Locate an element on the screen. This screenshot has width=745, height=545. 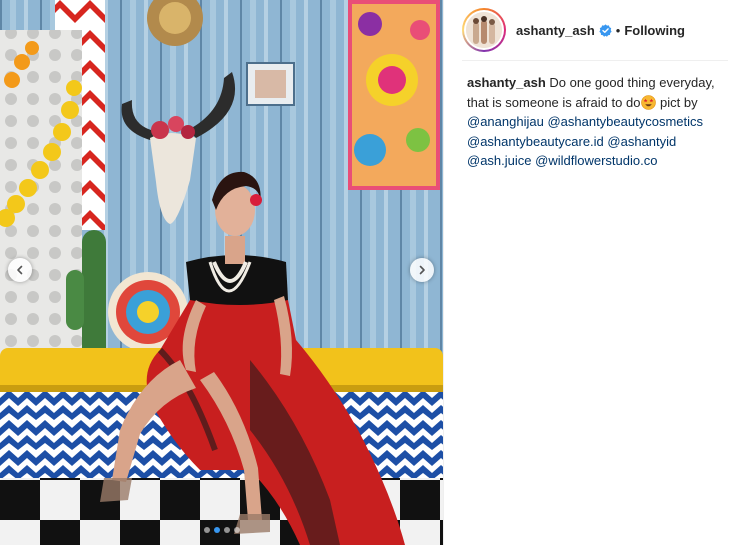
chevron-left-icon is located at coordinates (20, 270).